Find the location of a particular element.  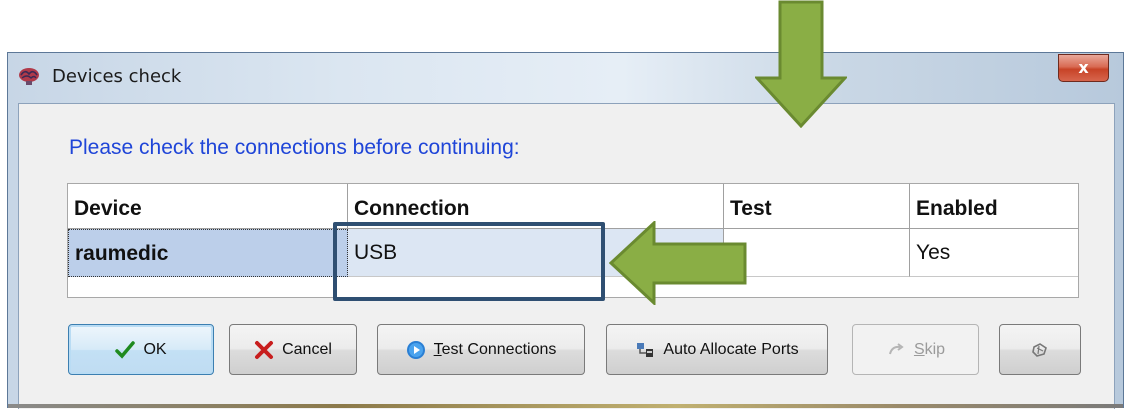

close-button: x is located at coordinates (1083, 68).